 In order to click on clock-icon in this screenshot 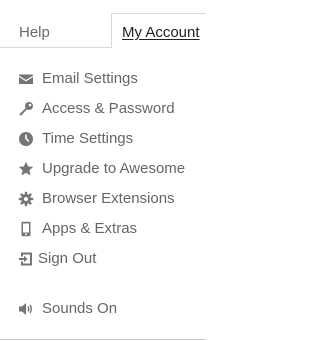, I will do `click(26, 139)`.